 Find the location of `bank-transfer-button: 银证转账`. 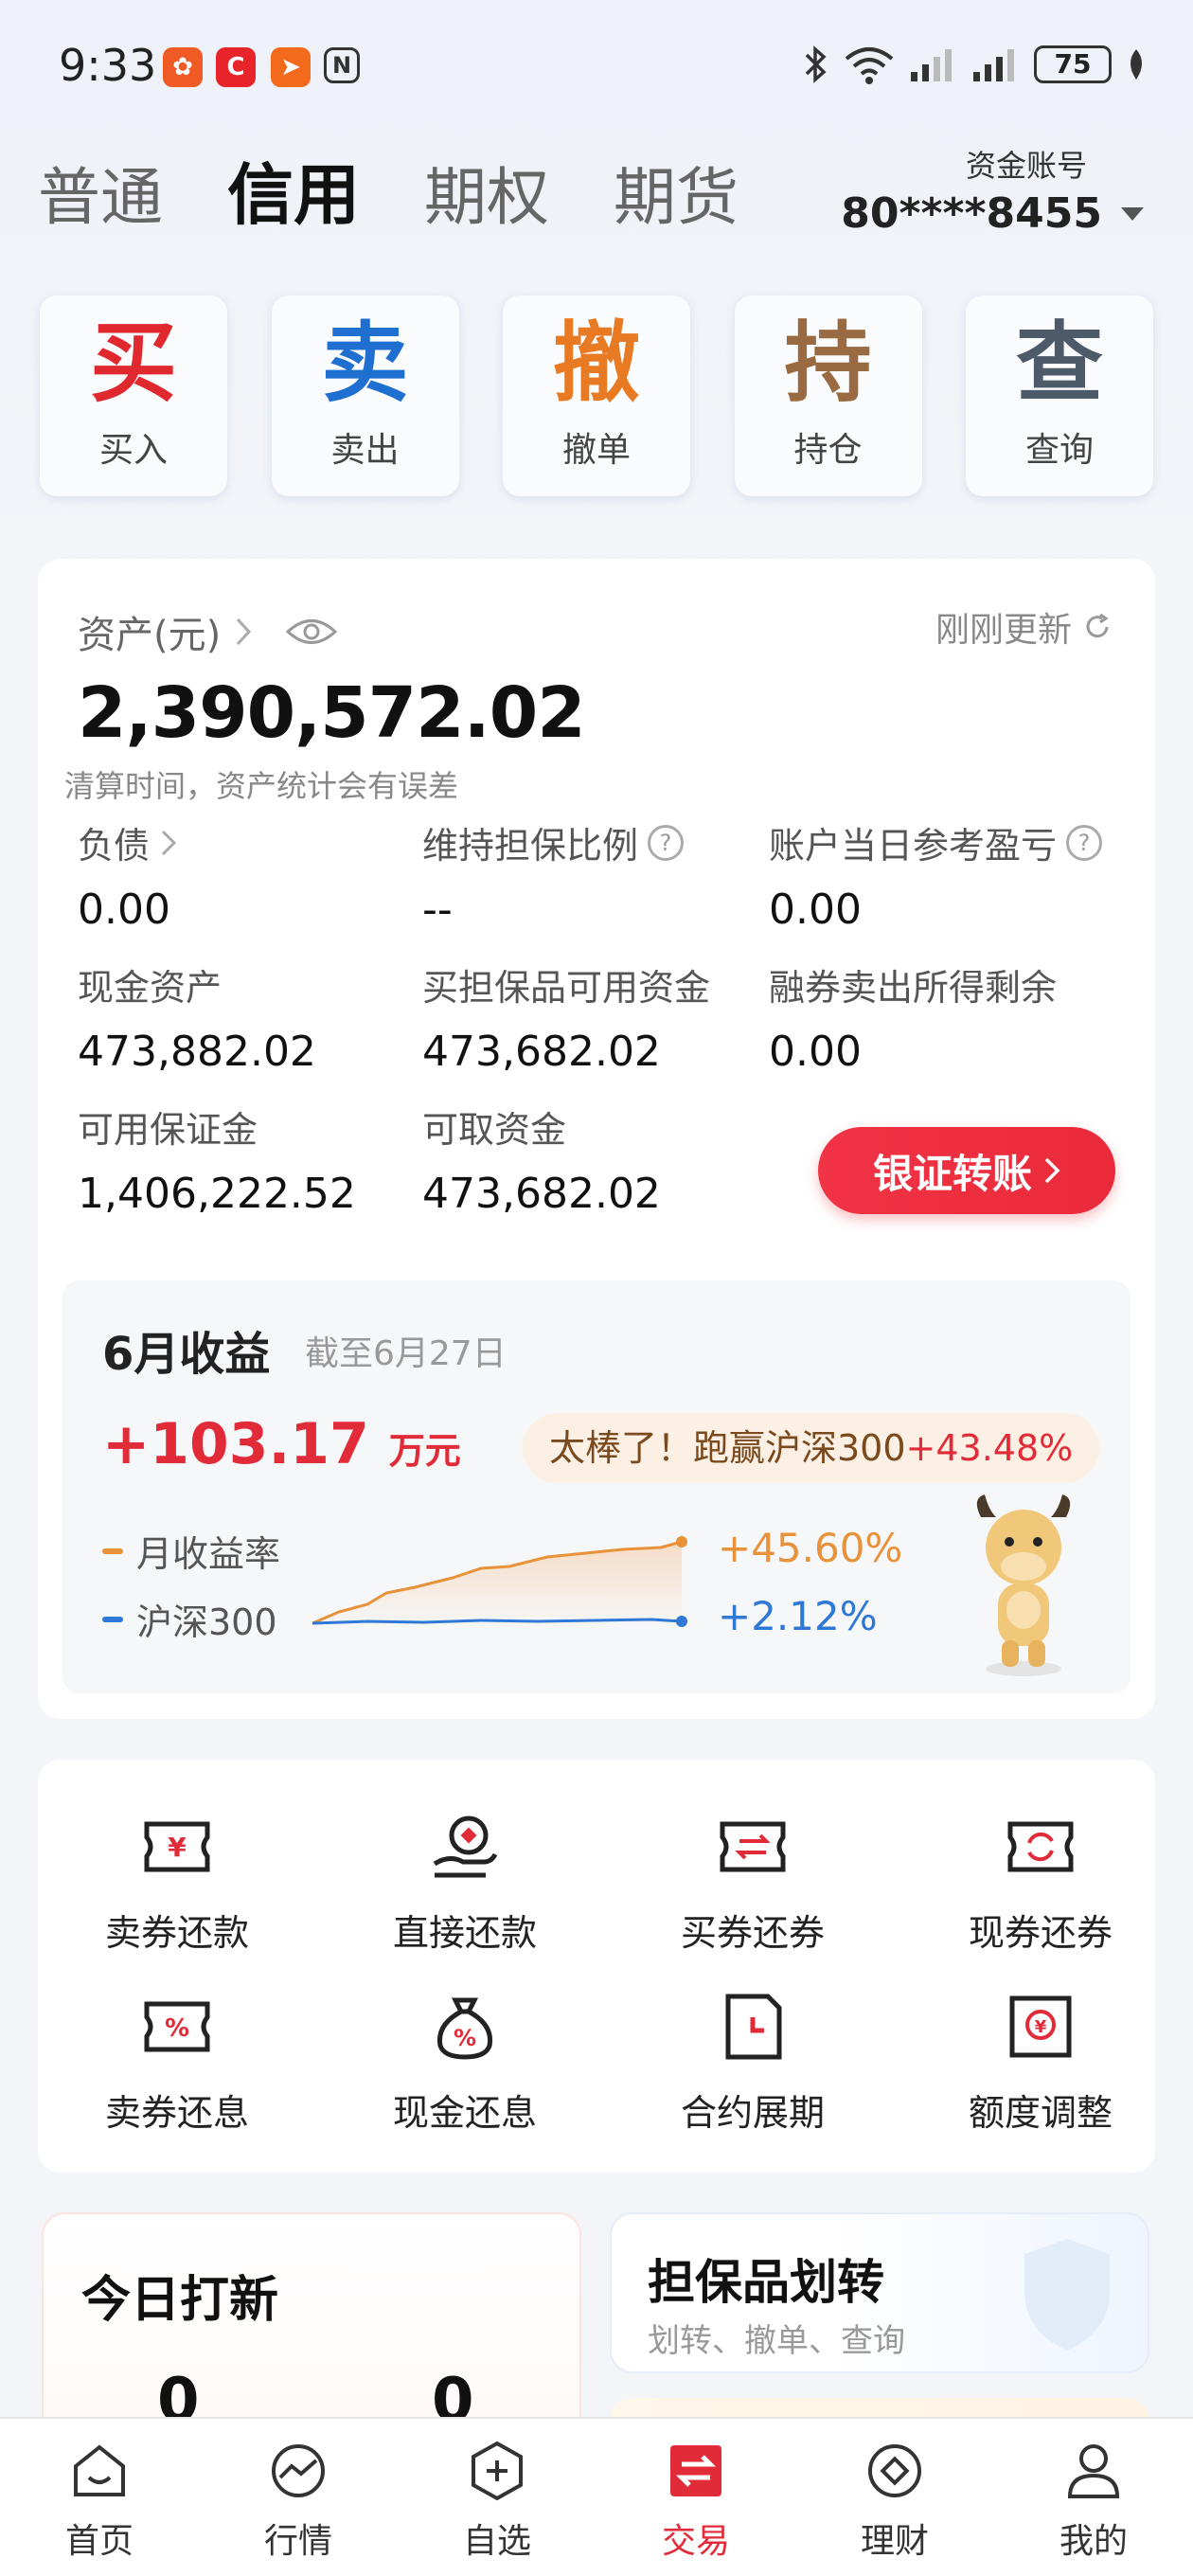

bank-transfer-button: 银证转账 is located at coordinates (966, 1170).